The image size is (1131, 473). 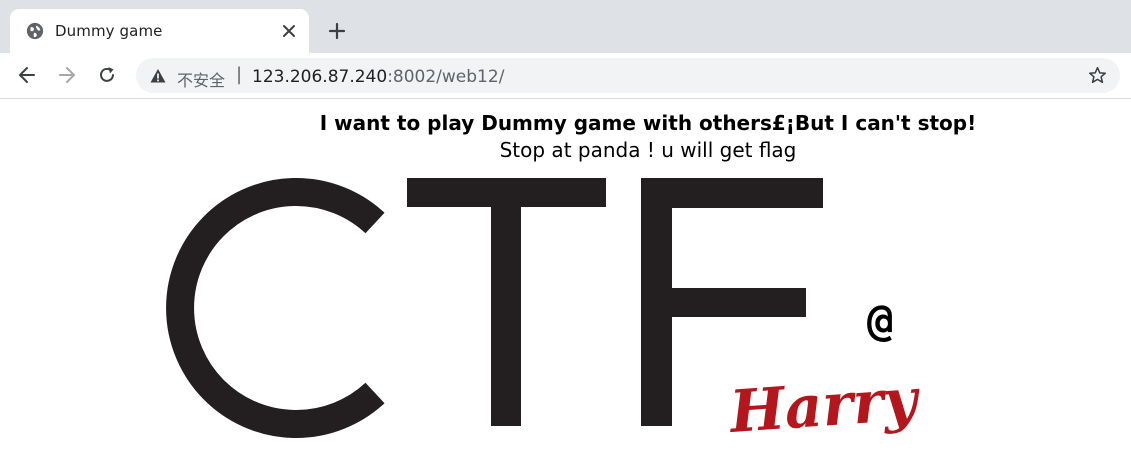 What do you see at coordinates (880, 320) in the screenshot?
I see `at-sign: @` at bounding box center [880, 320].